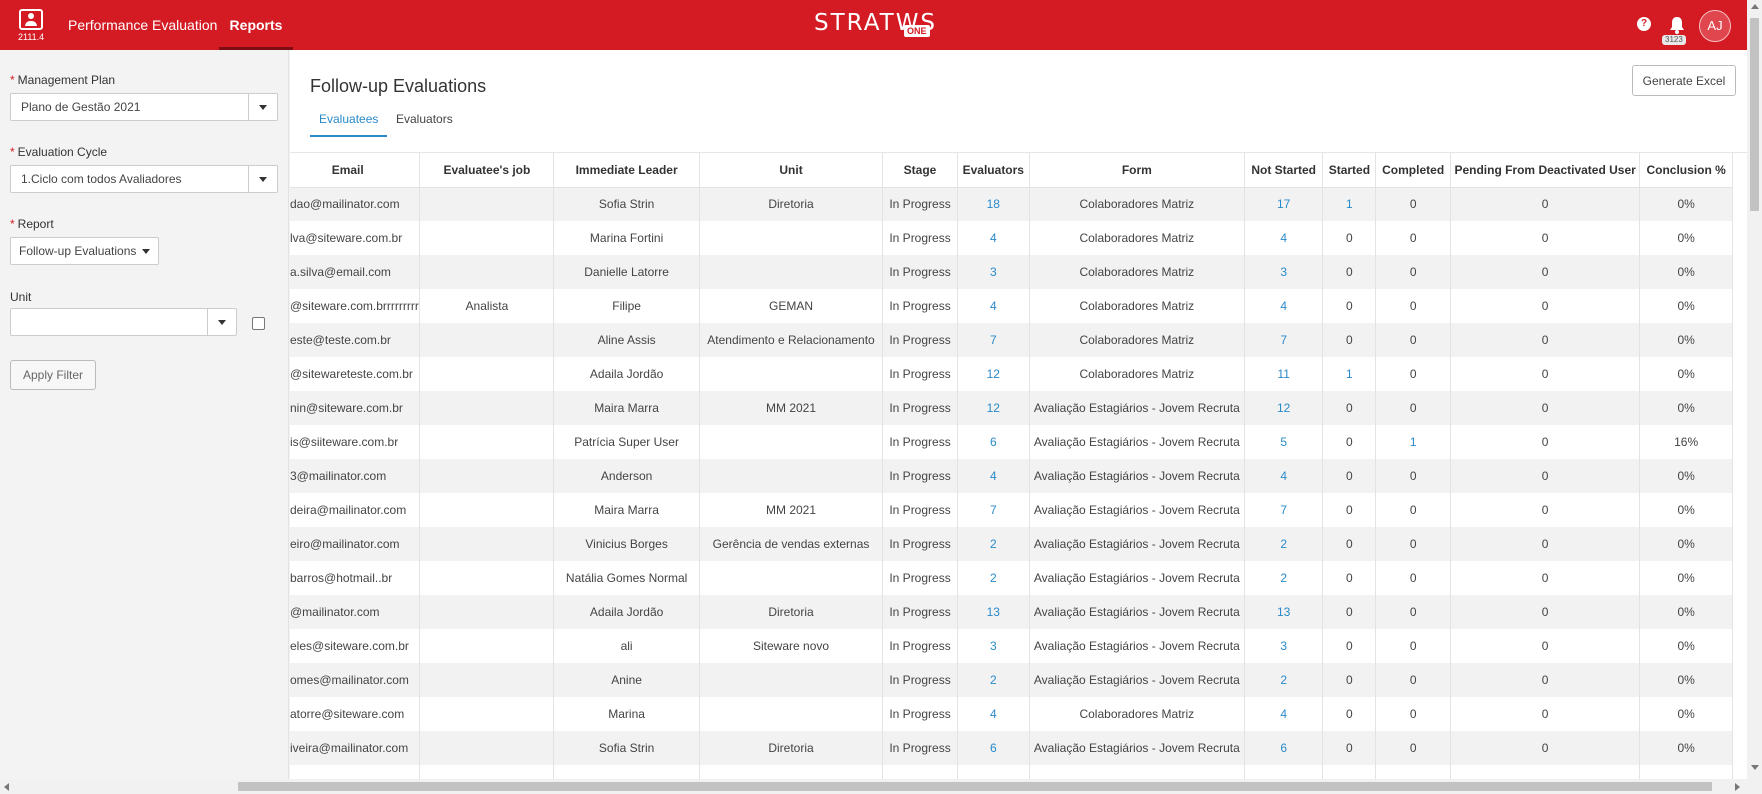 Image resolution: width=1762 pixels, height=794 pixels. What do you see at coordinates (1545, 170) in the screenshot?
I see `column-header-pending-deactivated: Pending From Deactivated User` at bounding box center [1545, 170].